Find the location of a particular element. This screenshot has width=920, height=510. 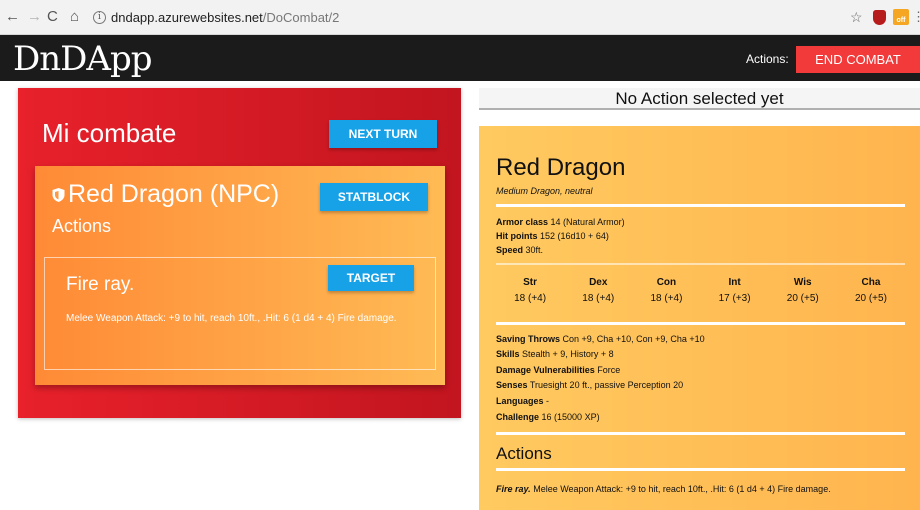

languages-label: Languages is located at coordinates (520, 401).